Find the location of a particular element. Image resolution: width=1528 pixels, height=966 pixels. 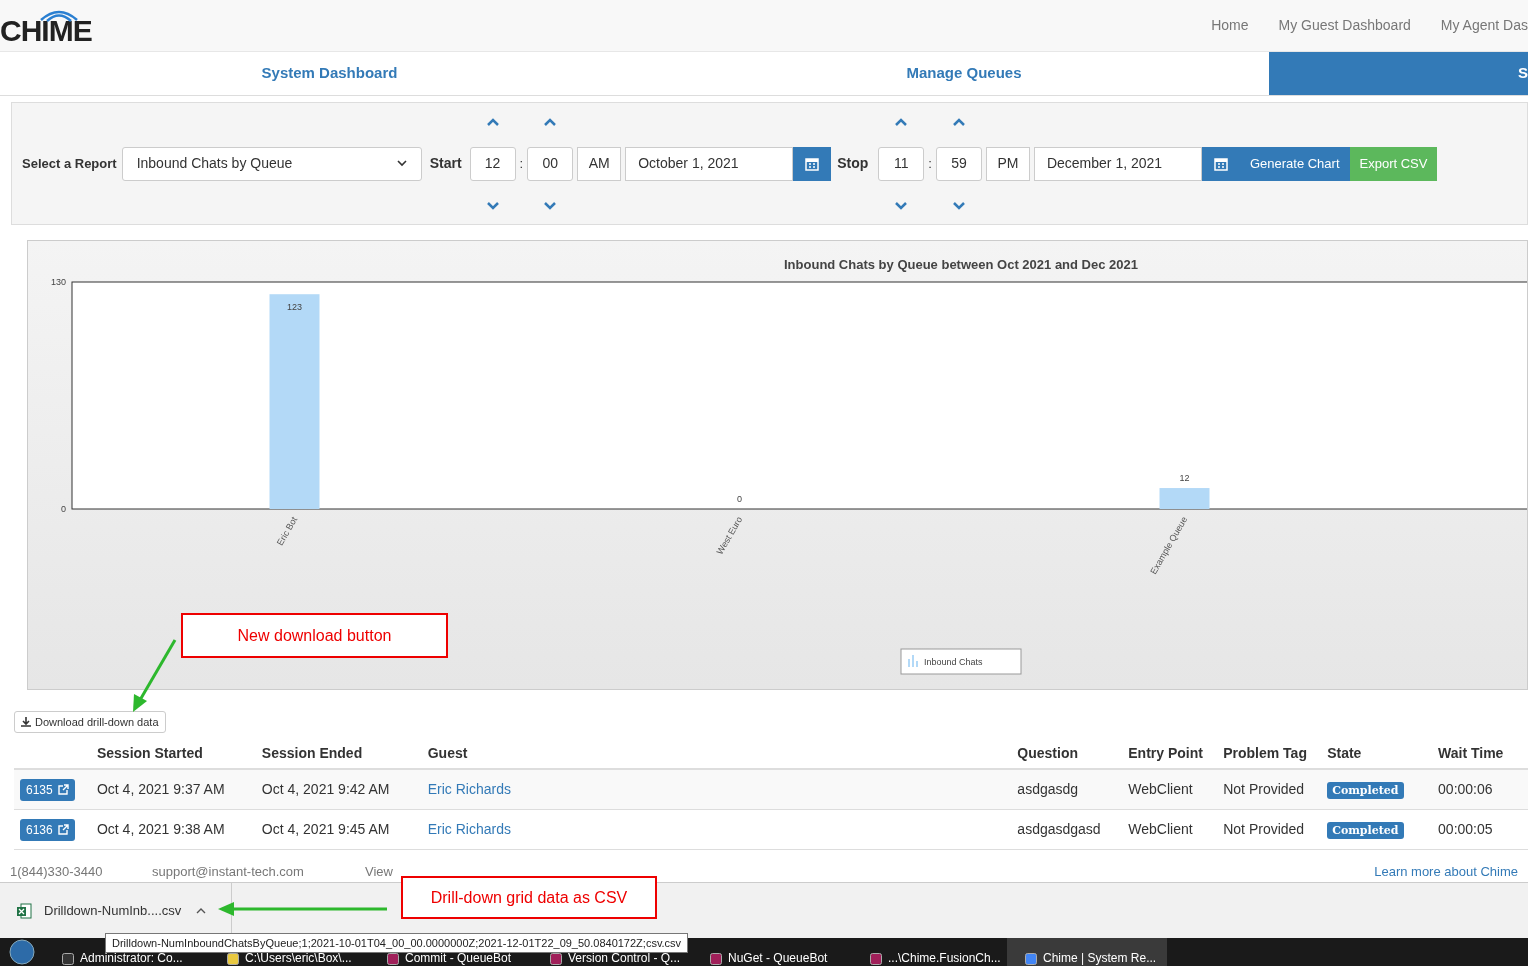

table-cell: Oct 4, 2021 9:45 AM is located at coordinates (325, 829).